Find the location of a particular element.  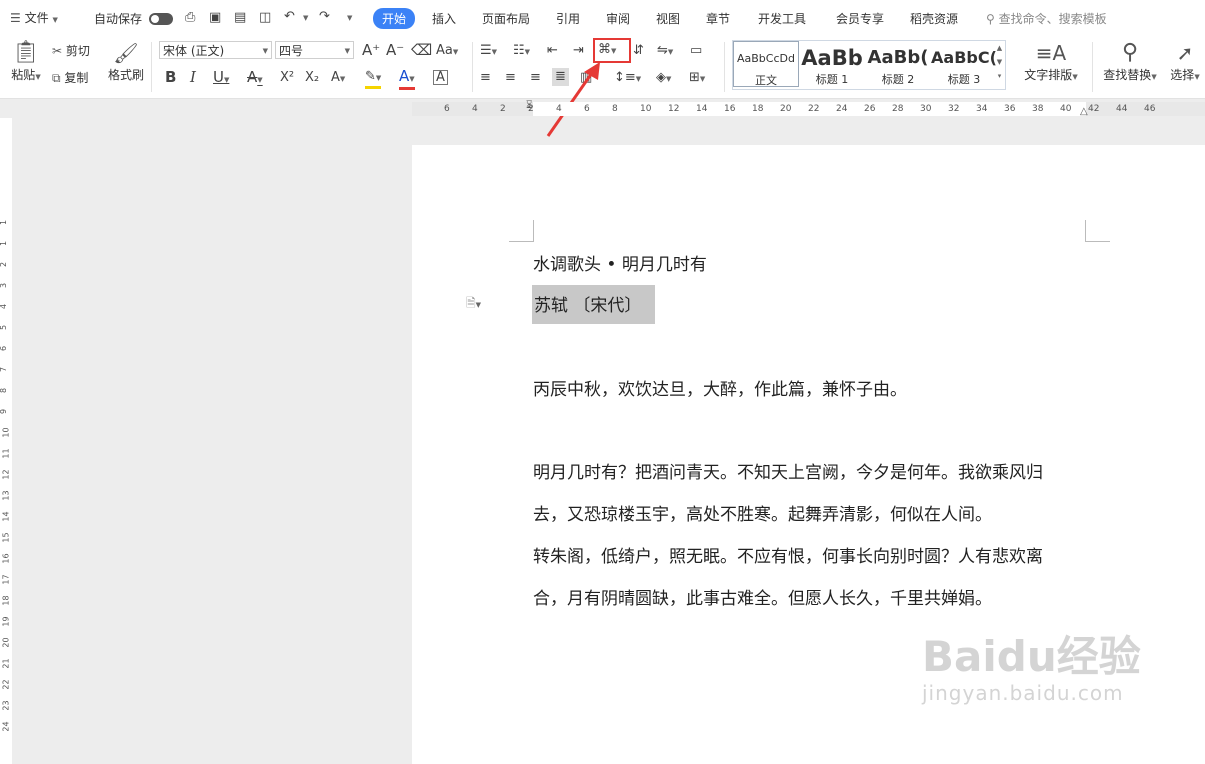

grow-font-icon: A⁺ is located at coordinates (371, 50).